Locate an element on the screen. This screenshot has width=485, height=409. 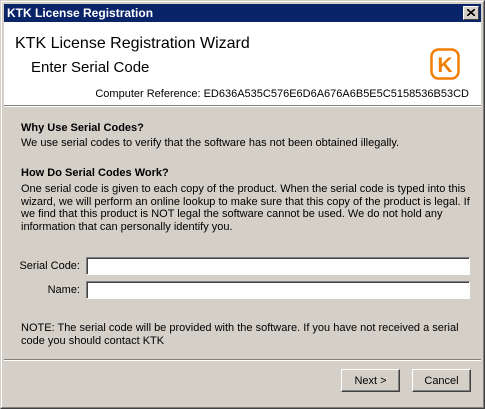
header-divider is located at coordinates (242, 106).